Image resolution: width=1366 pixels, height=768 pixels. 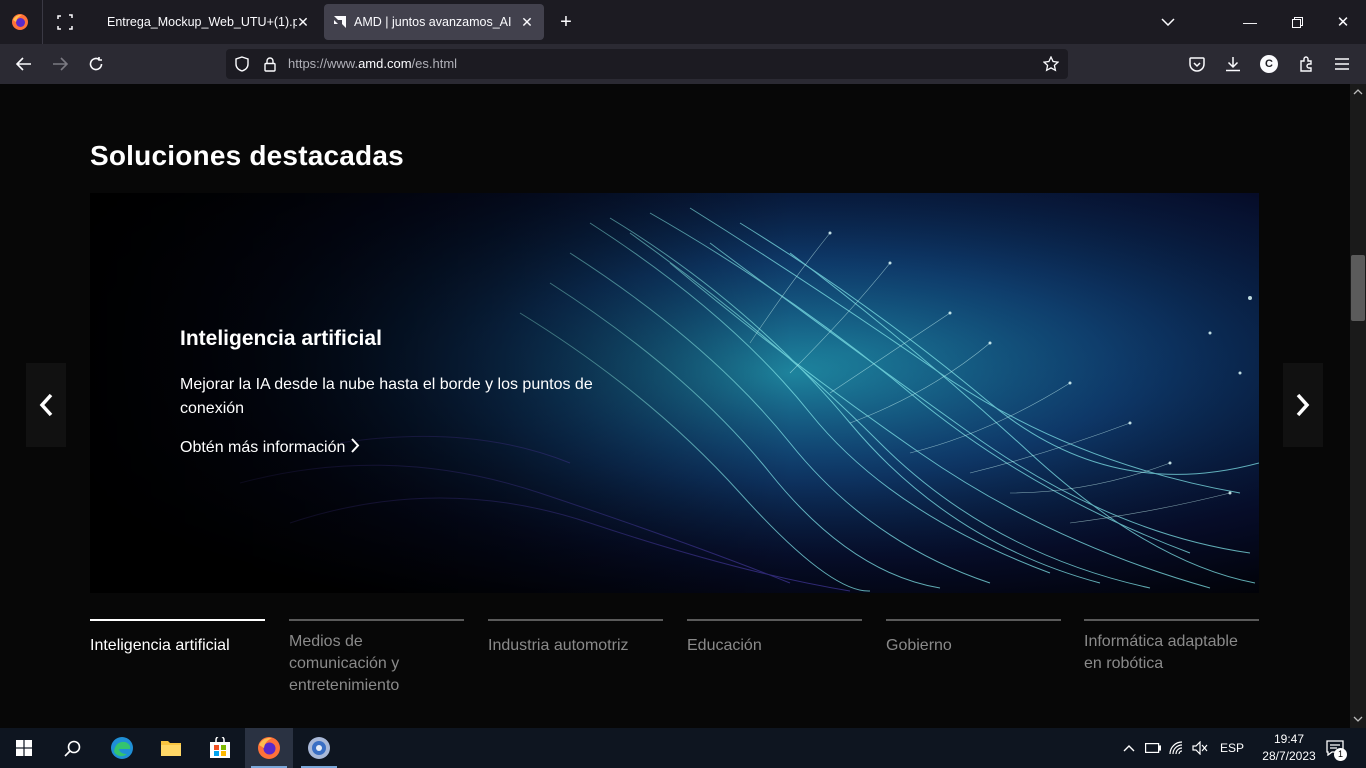 What do you see at coordinates (566, 22) in the screenshot?
I see `new-tab-icon: +` at bounding box center [566, 22].